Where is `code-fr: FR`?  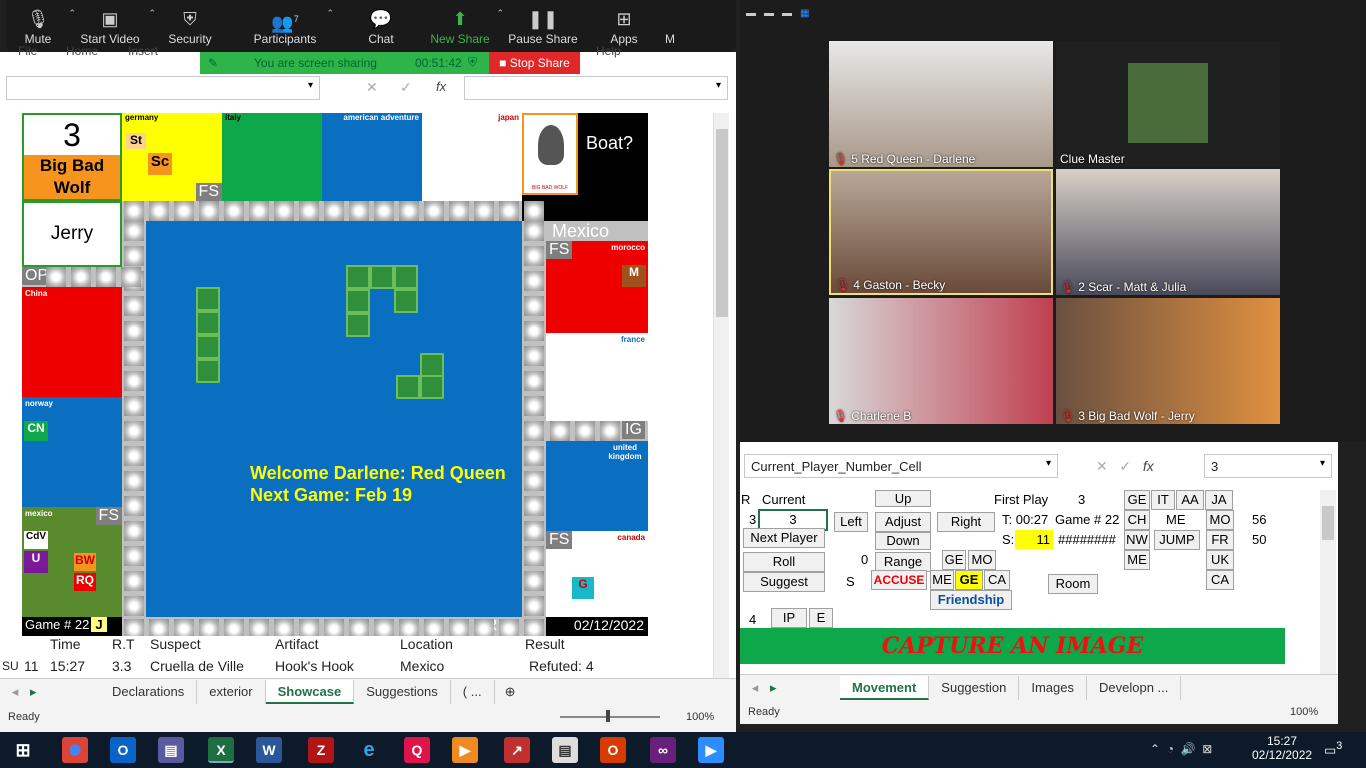
code-fr: FR is located at coordinates (1220, 540).